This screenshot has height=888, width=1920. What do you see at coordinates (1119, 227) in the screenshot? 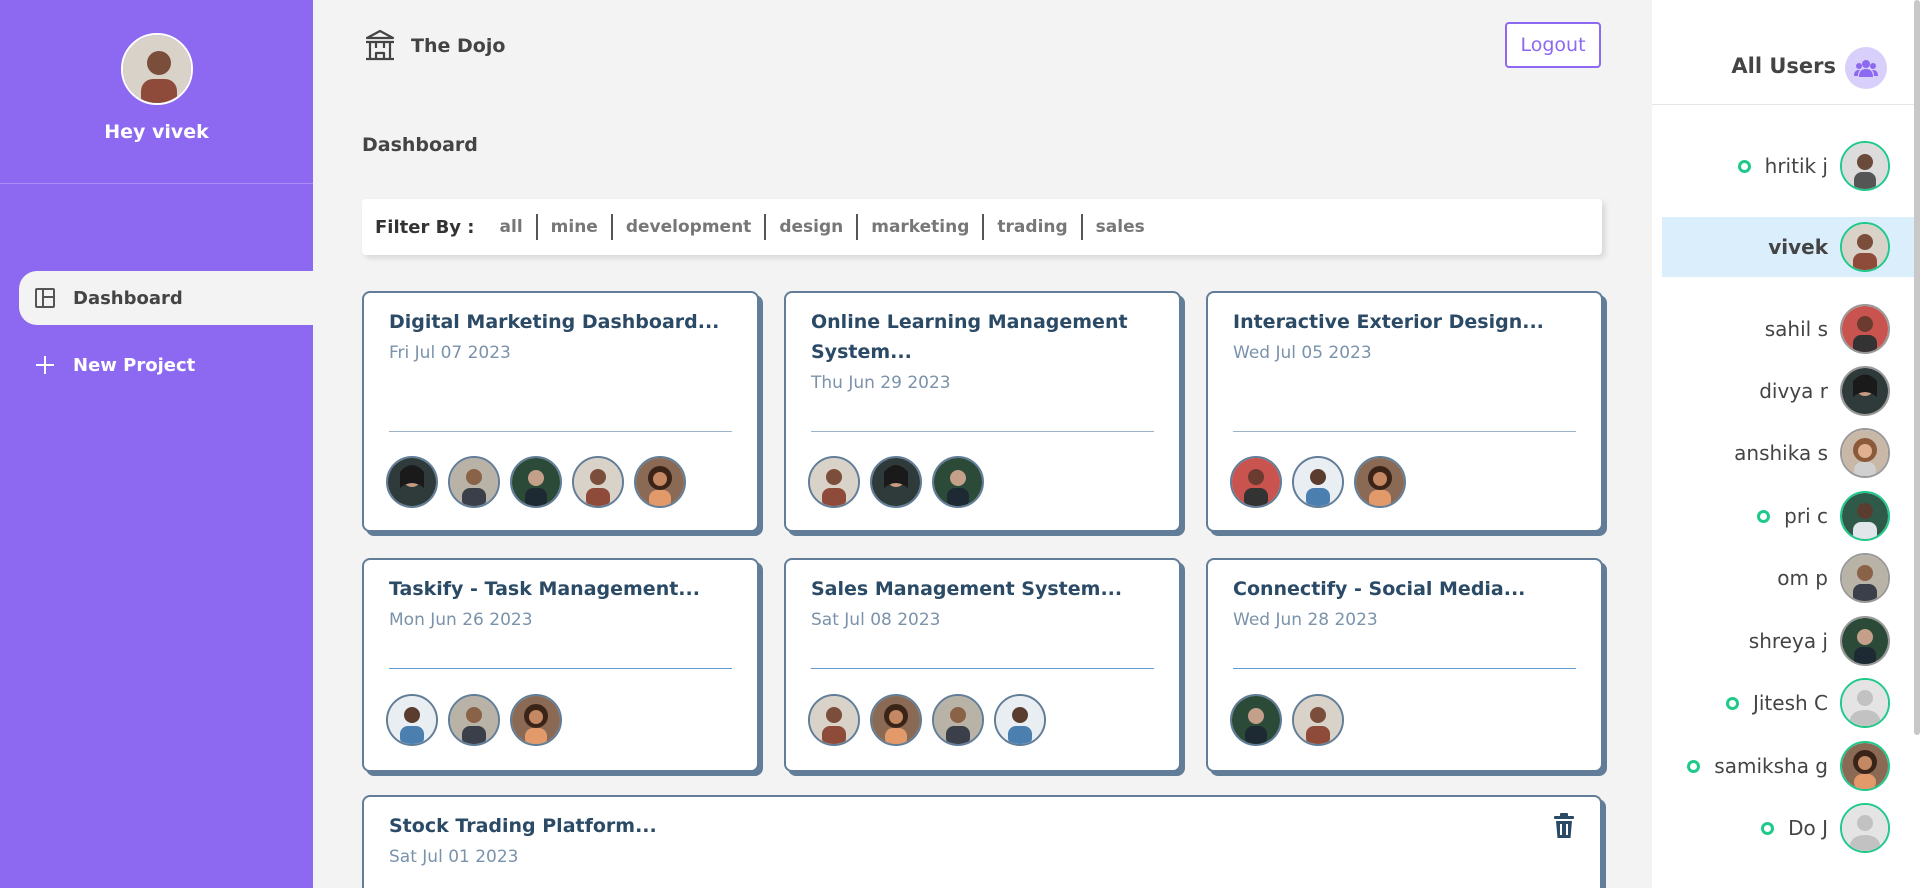
I see `filter-option-sales: sales` at bounding box center [1119, 227].